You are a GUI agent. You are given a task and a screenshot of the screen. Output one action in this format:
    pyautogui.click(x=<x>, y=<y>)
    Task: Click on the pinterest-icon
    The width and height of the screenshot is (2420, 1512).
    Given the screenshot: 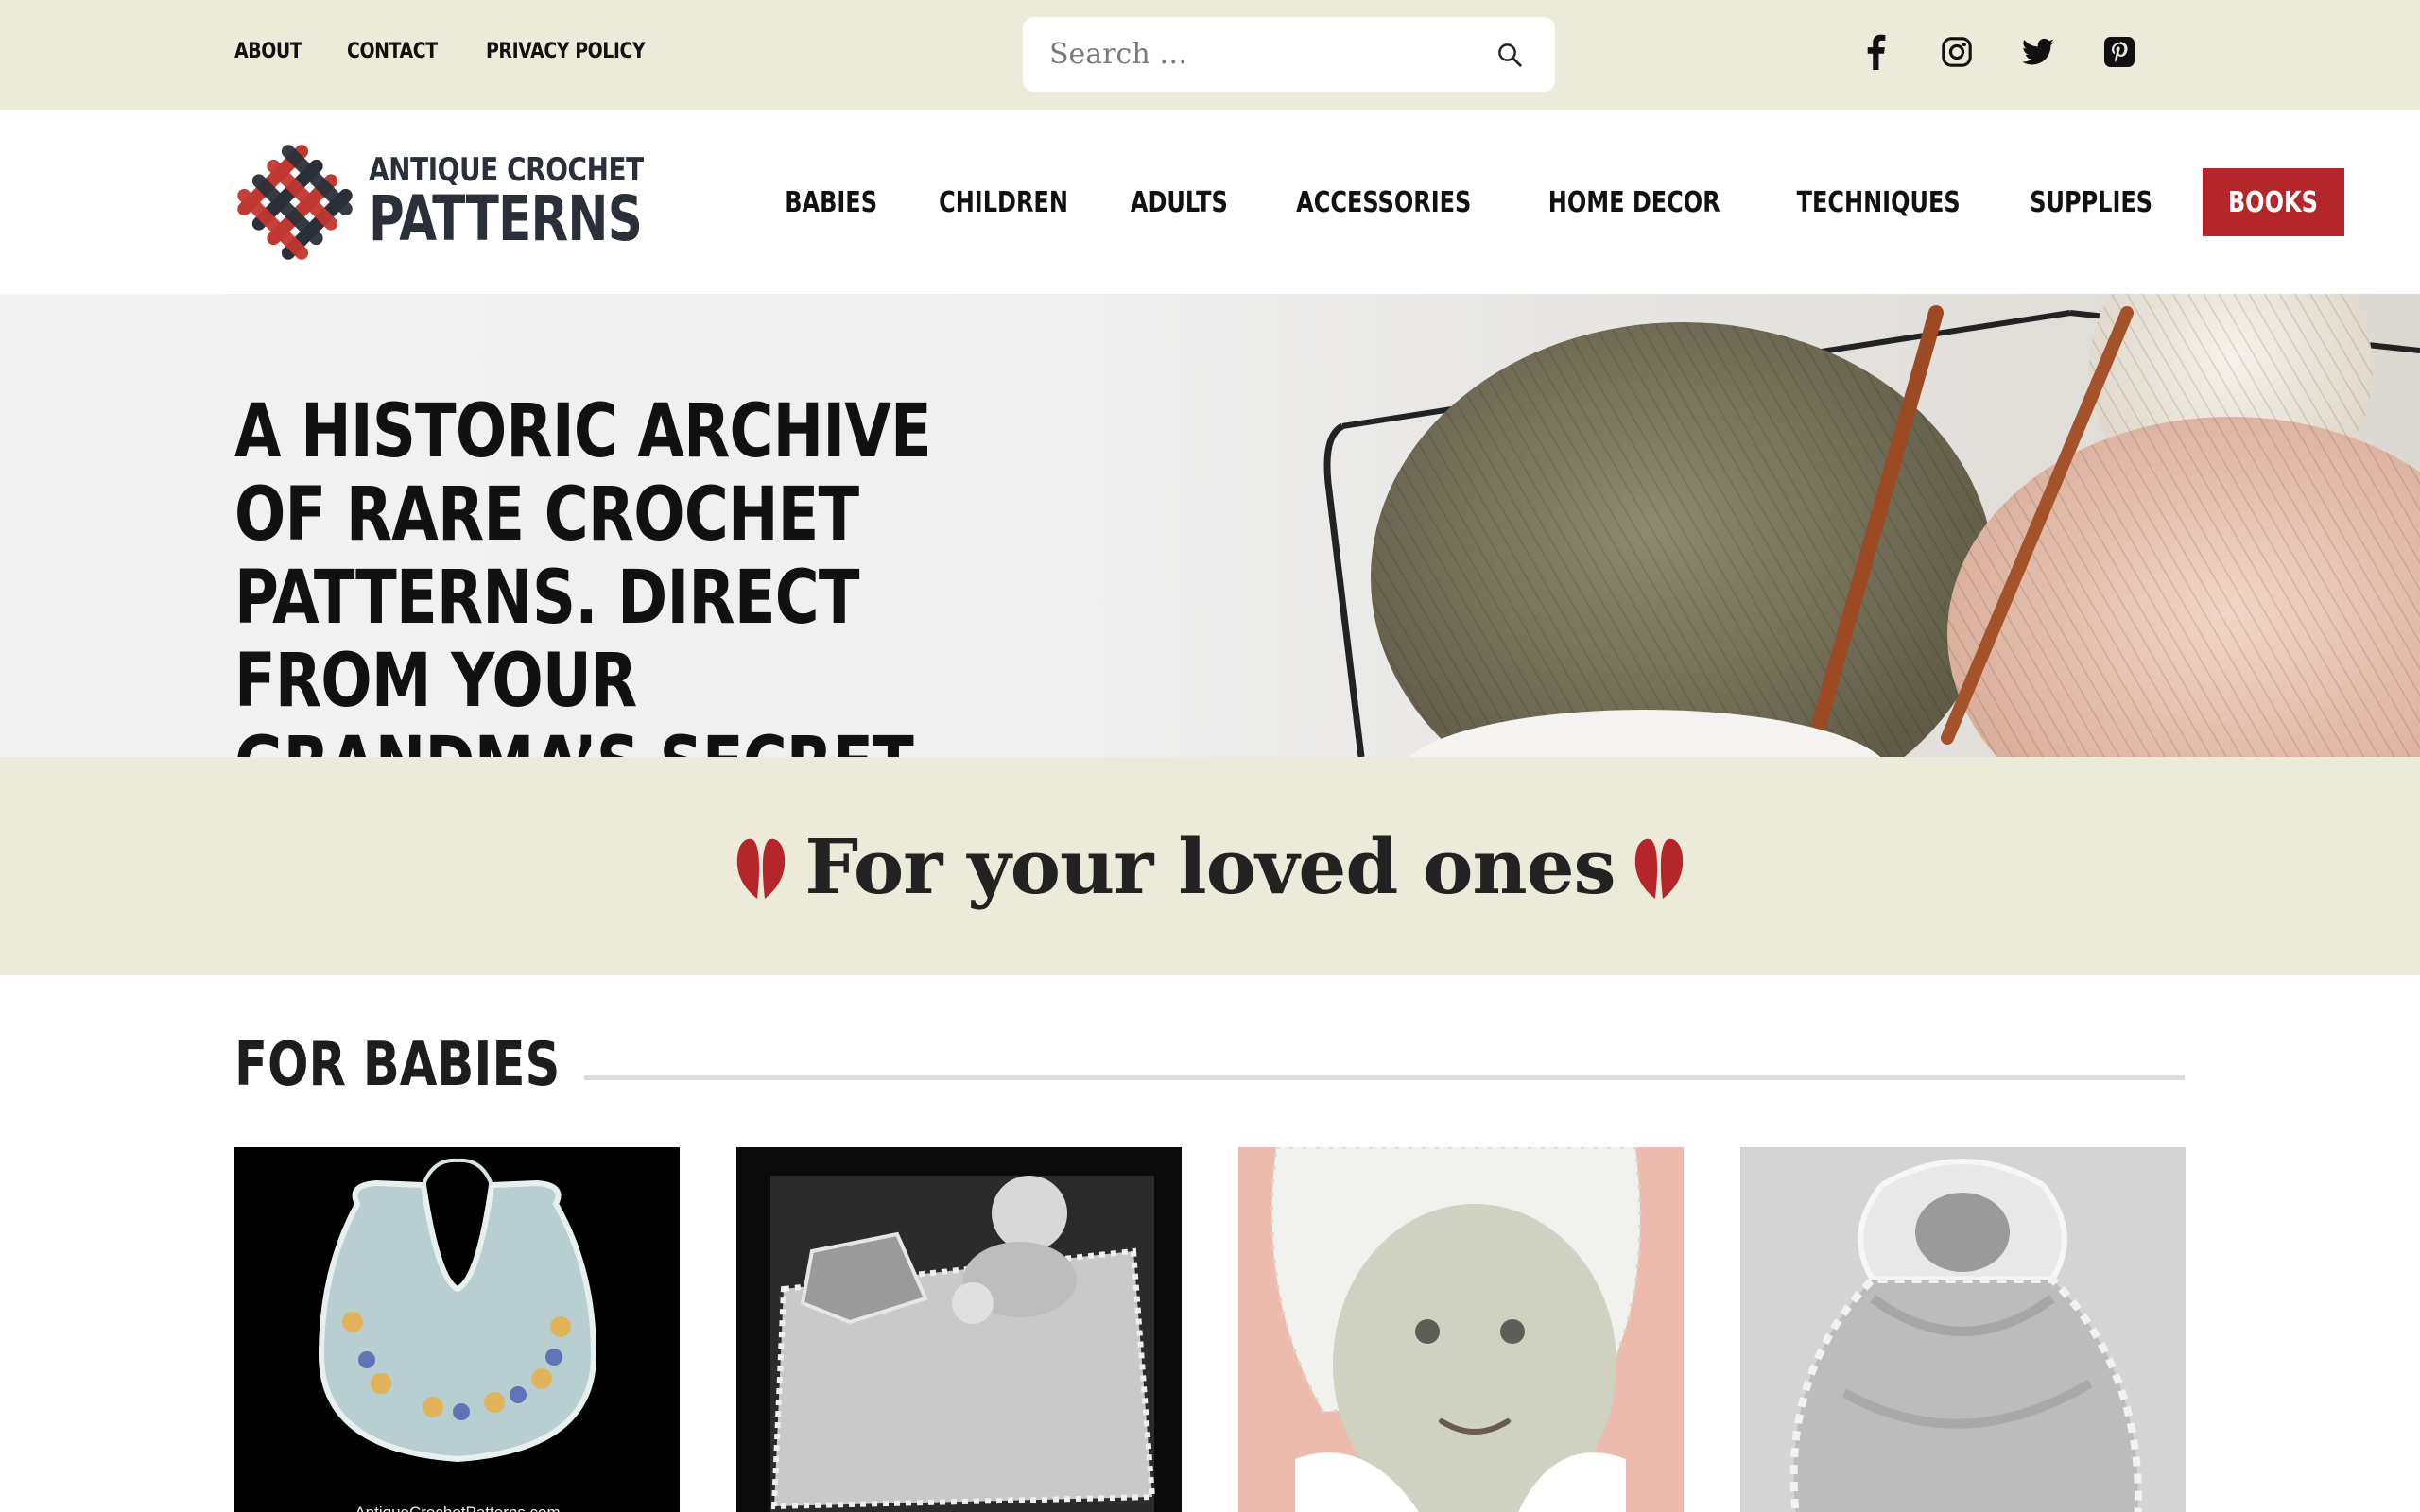 What is the action you would take?
    pyautogui.click(x=2119, y=52)
    